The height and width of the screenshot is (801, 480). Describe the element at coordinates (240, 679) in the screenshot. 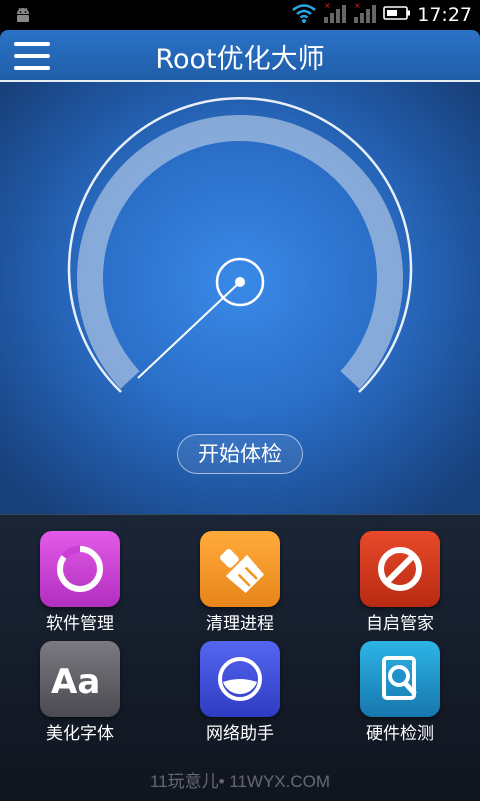

I see `network-icon` at that location.